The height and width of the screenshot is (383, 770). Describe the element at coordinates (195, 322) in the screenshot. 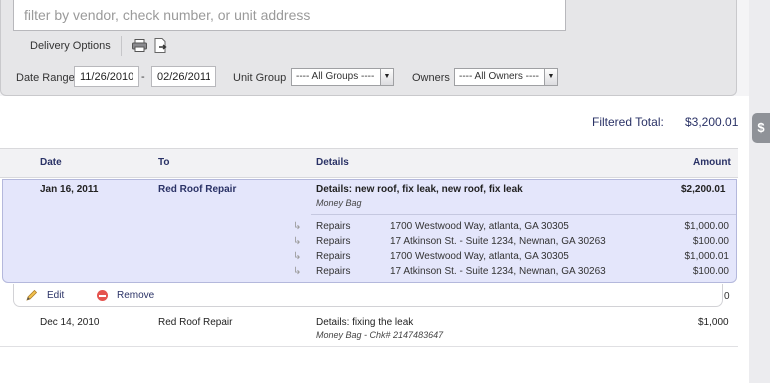

I see `row-payee: Red Roof Repair` at that location.